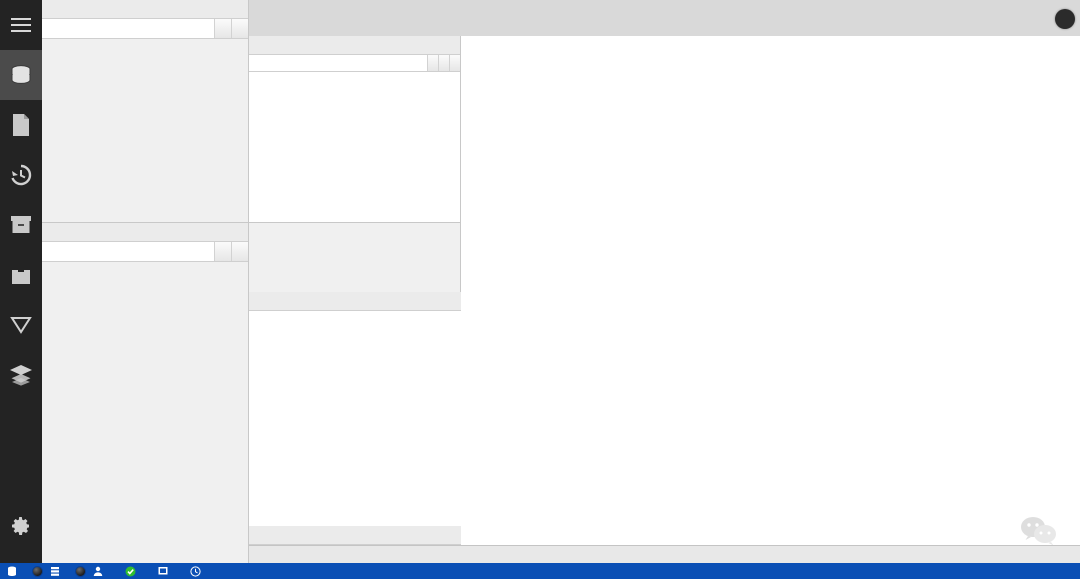 The height and width of the screenshot is (579, 1080). I want to click on refresh-connections-button, so click(239, 28).